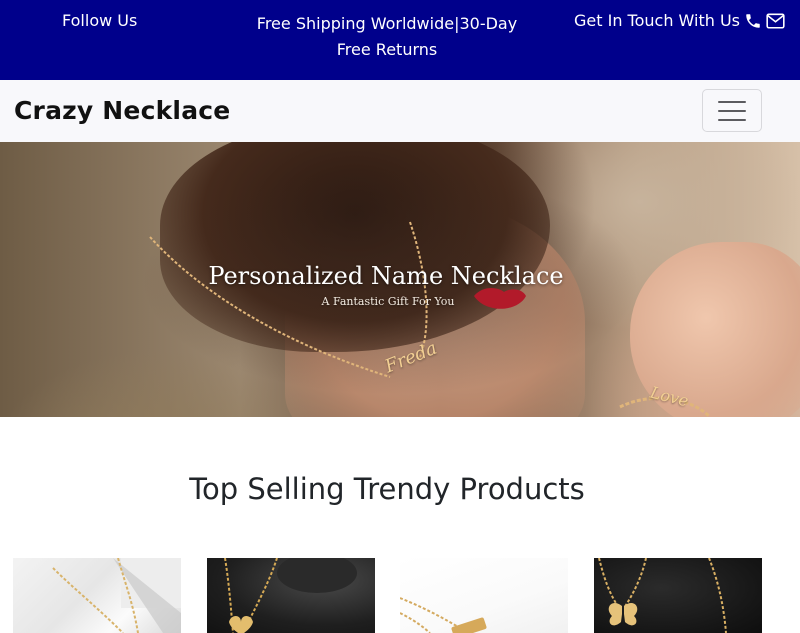  Describe the element at coordinates (387, 489) in the screenshot. I see `products-section-title: Top Selling Trendy Products` at that location.